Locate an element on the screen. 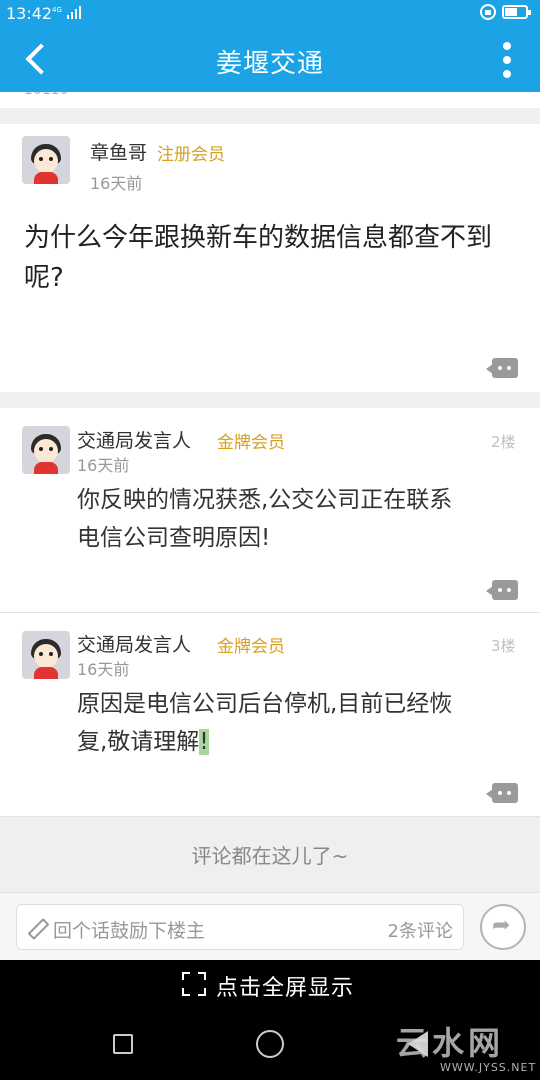 The width and height of the screenshot is (540, 1080). rotation-lock-icon is located at coordinates (488, 12).